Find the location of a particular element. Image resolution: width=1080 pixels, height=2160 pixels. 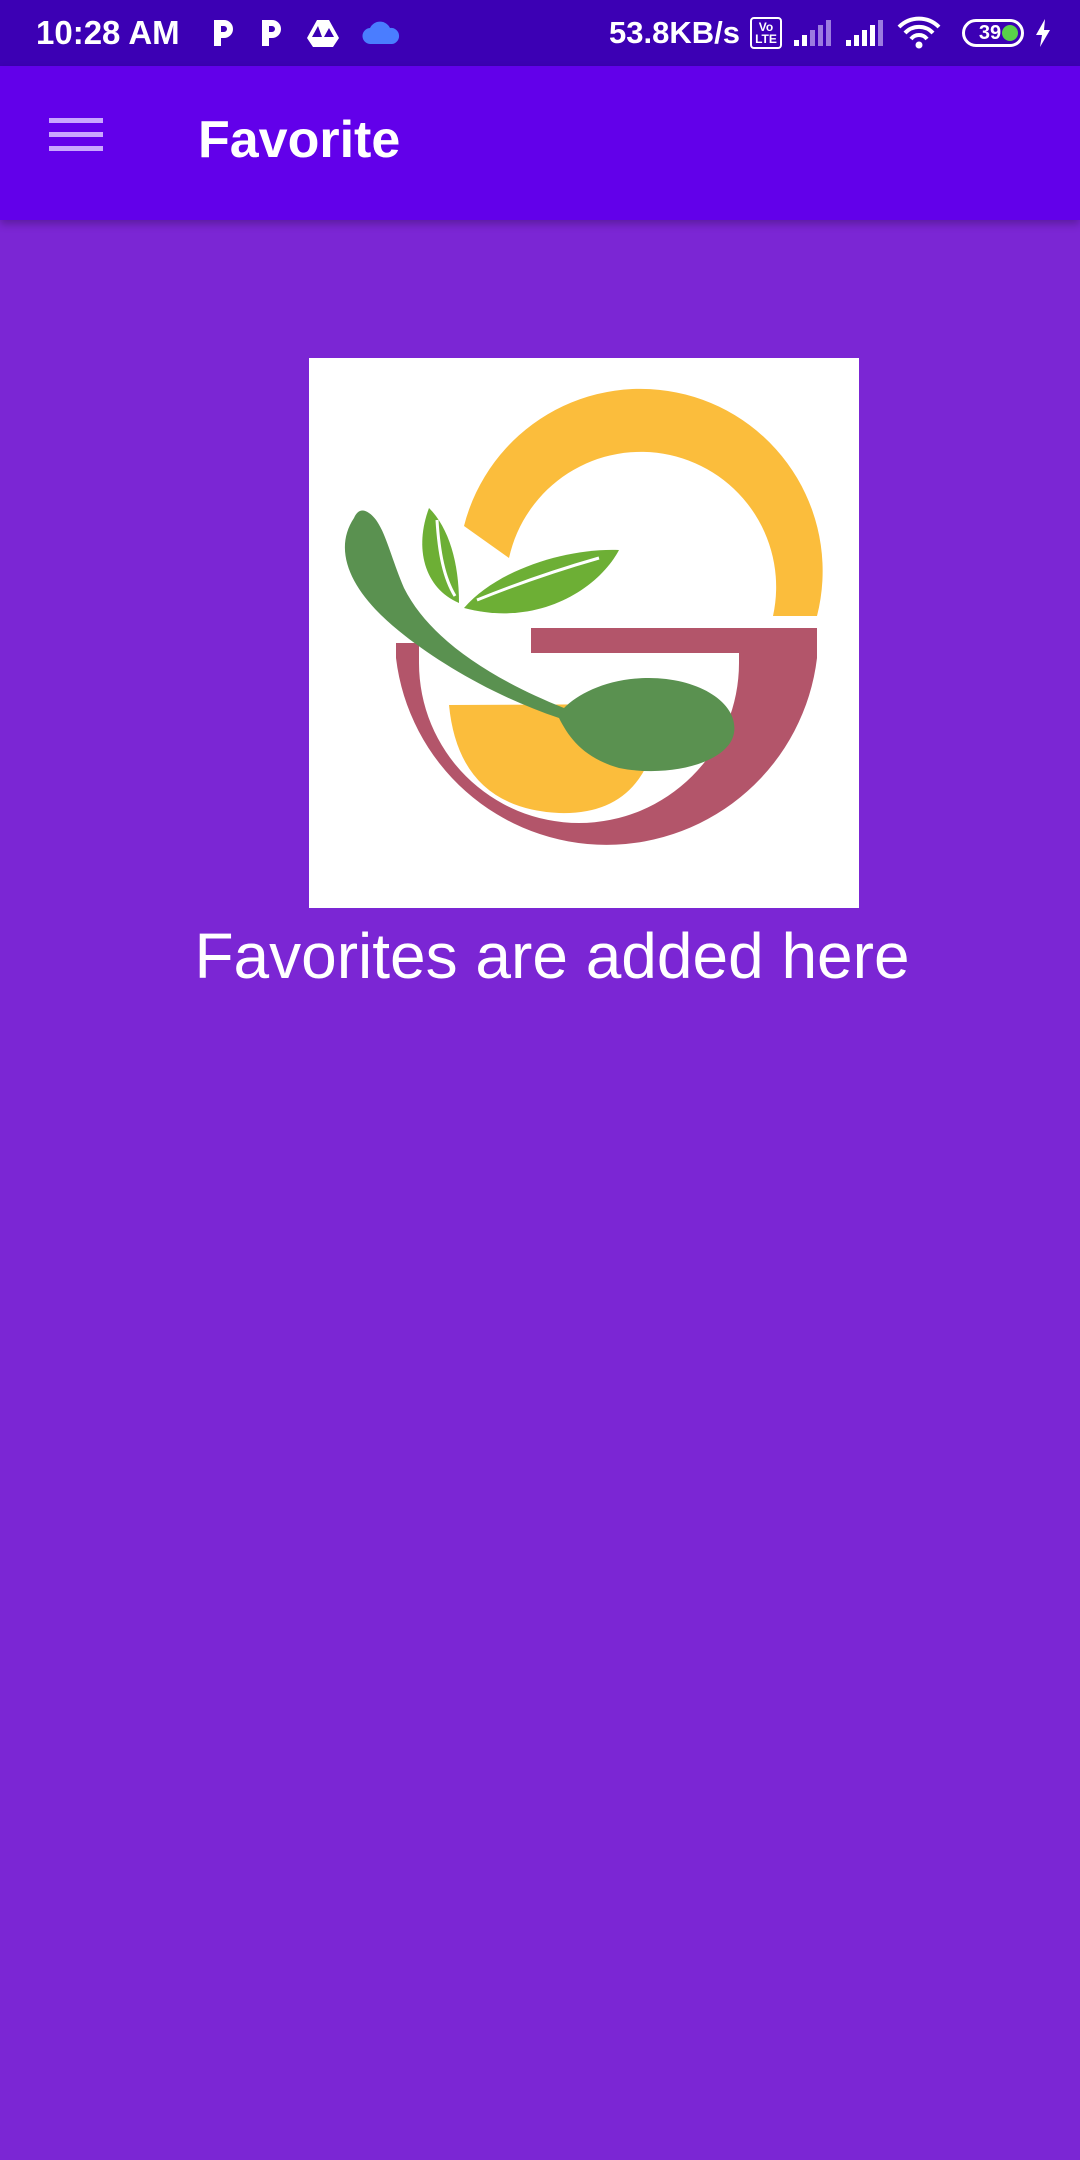

signal-strong-icon is located at coordinates (865, 33).